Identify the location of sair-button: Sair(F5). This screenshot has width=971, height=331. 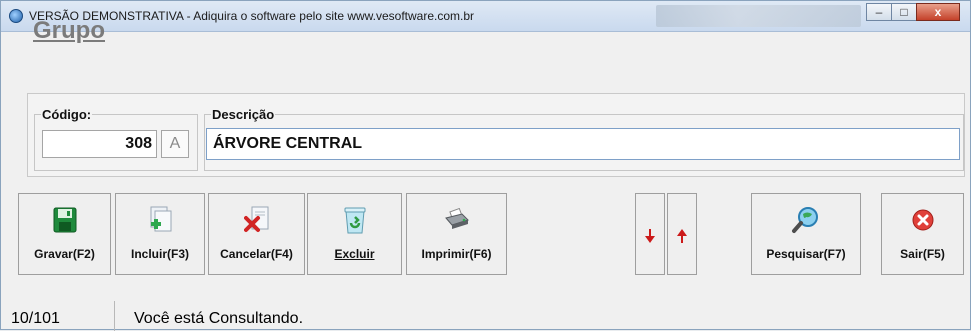
(922, 234).